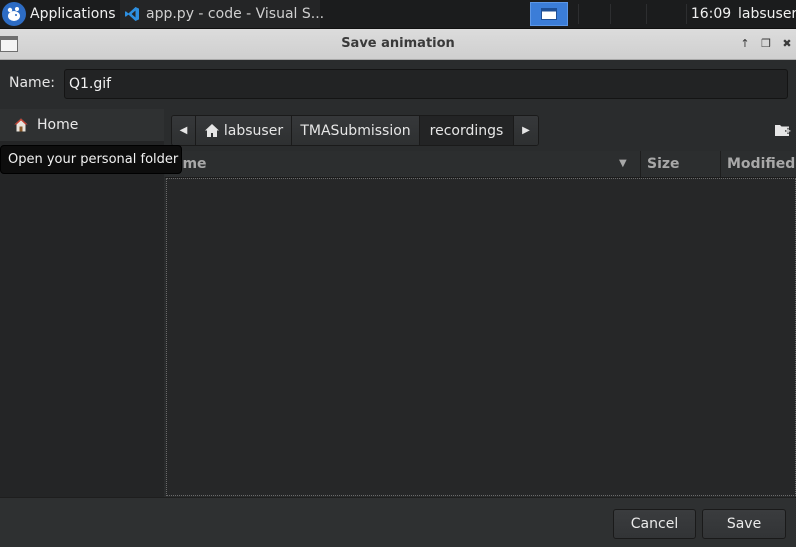 The width and height of the screenshot is (796, 547). What do you see at coordinates (132, 14) in the screenshot?
I see `vscode-icon` at bounding box center [132, 14].